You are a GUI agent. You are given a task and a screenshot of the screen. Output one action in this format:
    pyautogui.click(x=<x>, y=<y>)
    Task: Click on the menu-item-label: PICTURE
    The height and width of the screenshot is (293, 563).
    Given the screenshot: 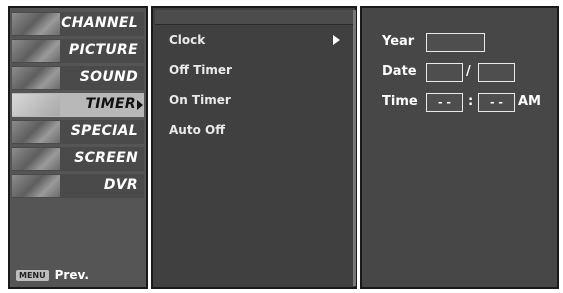 What is the action you would take?
    pyautogui.click(x=103, y=50)
    